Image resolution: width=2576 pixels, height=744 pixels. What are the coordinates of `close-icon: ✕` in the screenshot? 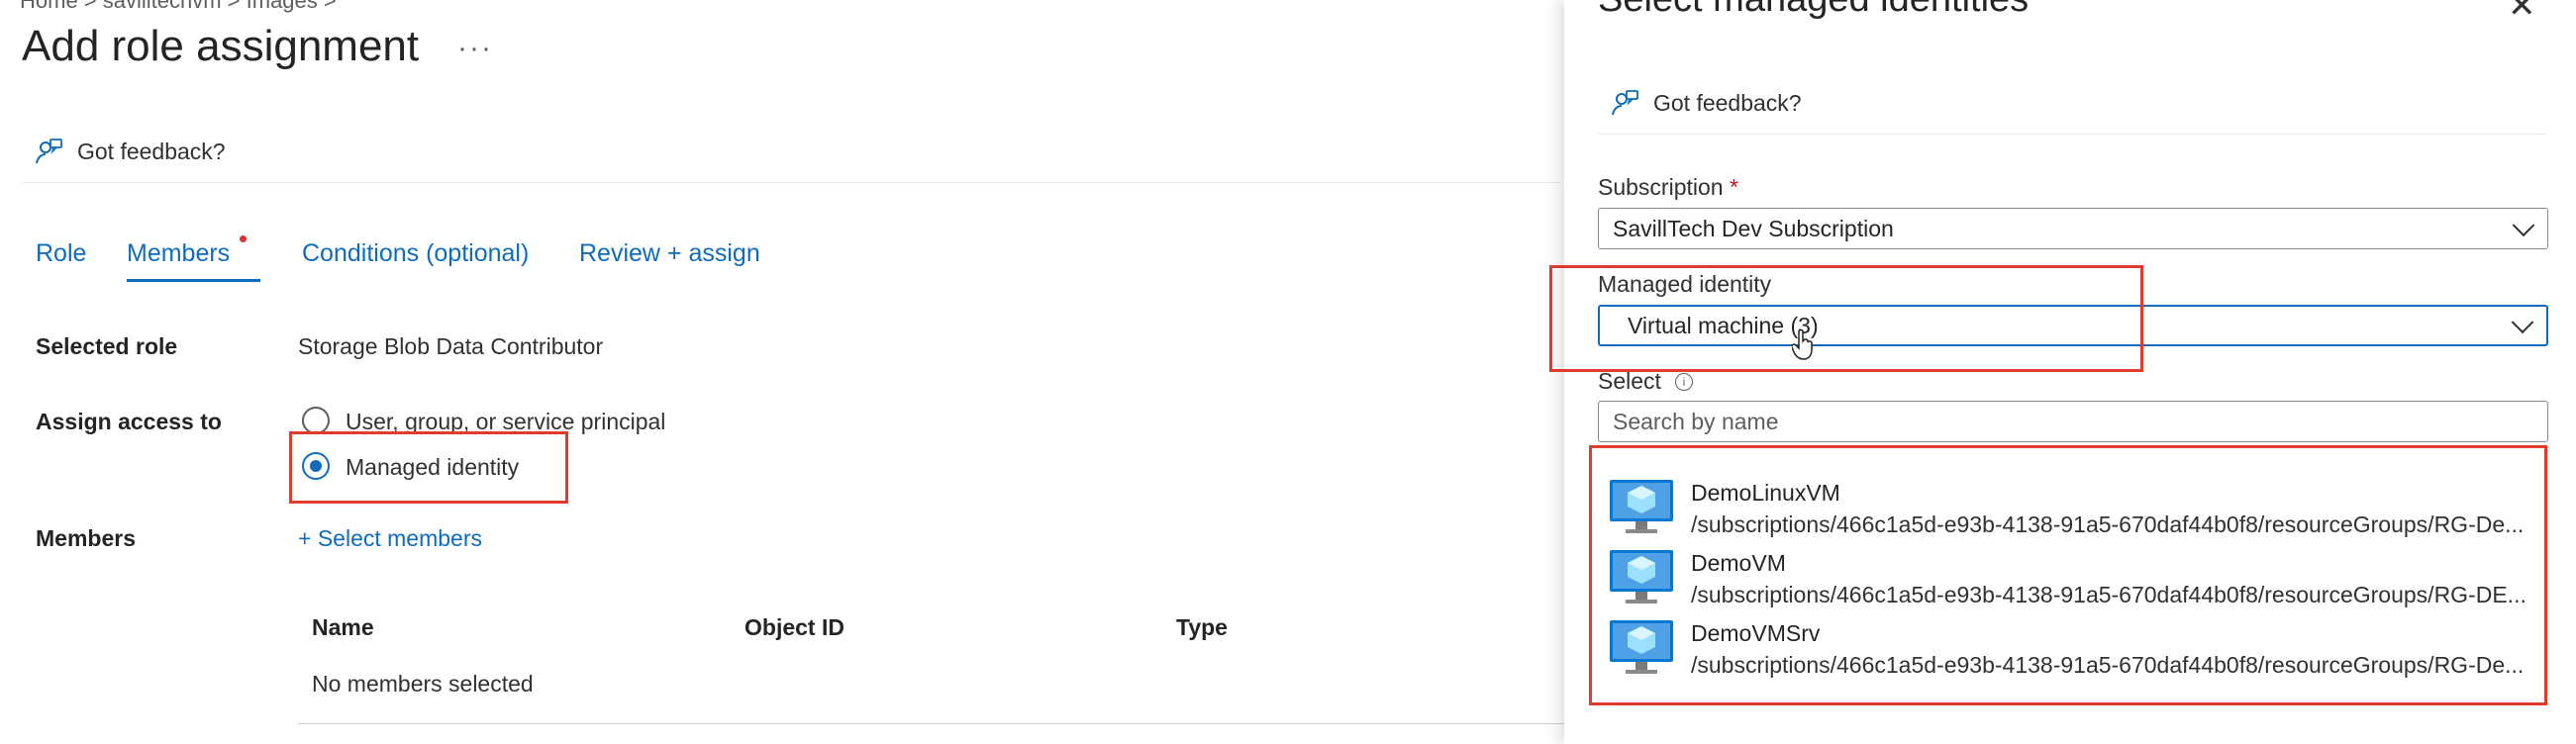 It's located at (2522, 13).